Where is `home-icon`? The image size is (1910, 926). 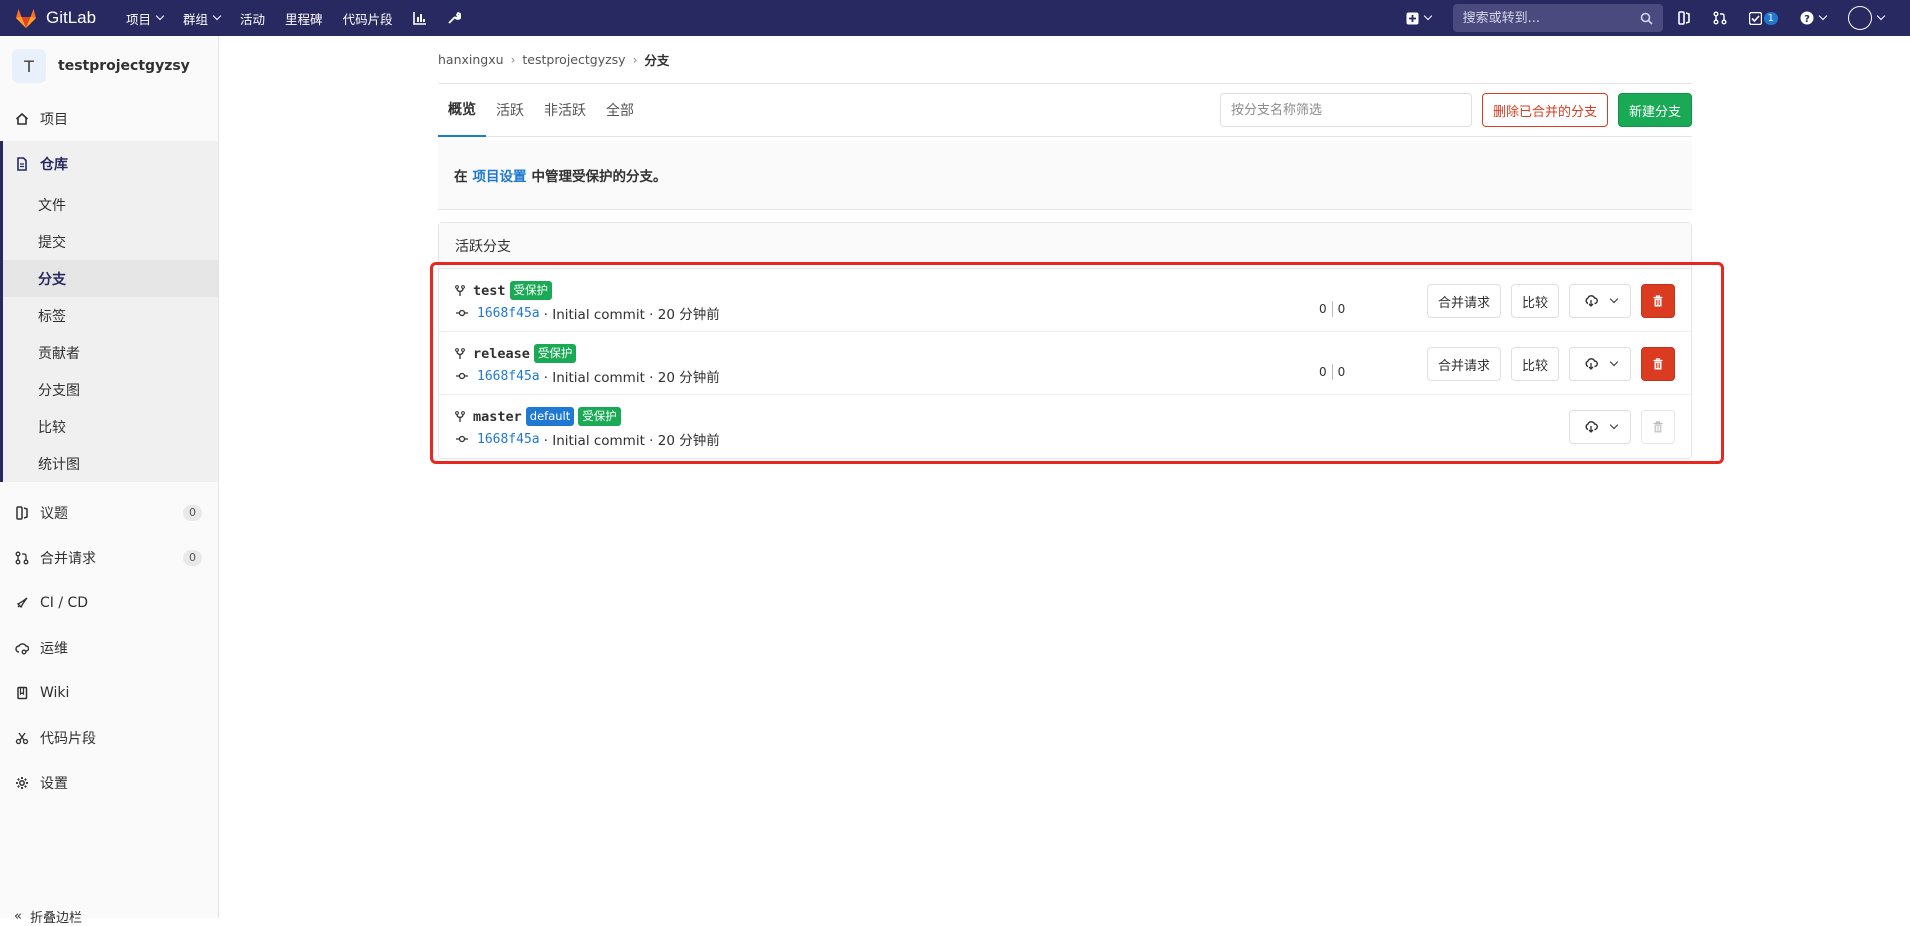 home-icon is located at coordinates (22, 119).